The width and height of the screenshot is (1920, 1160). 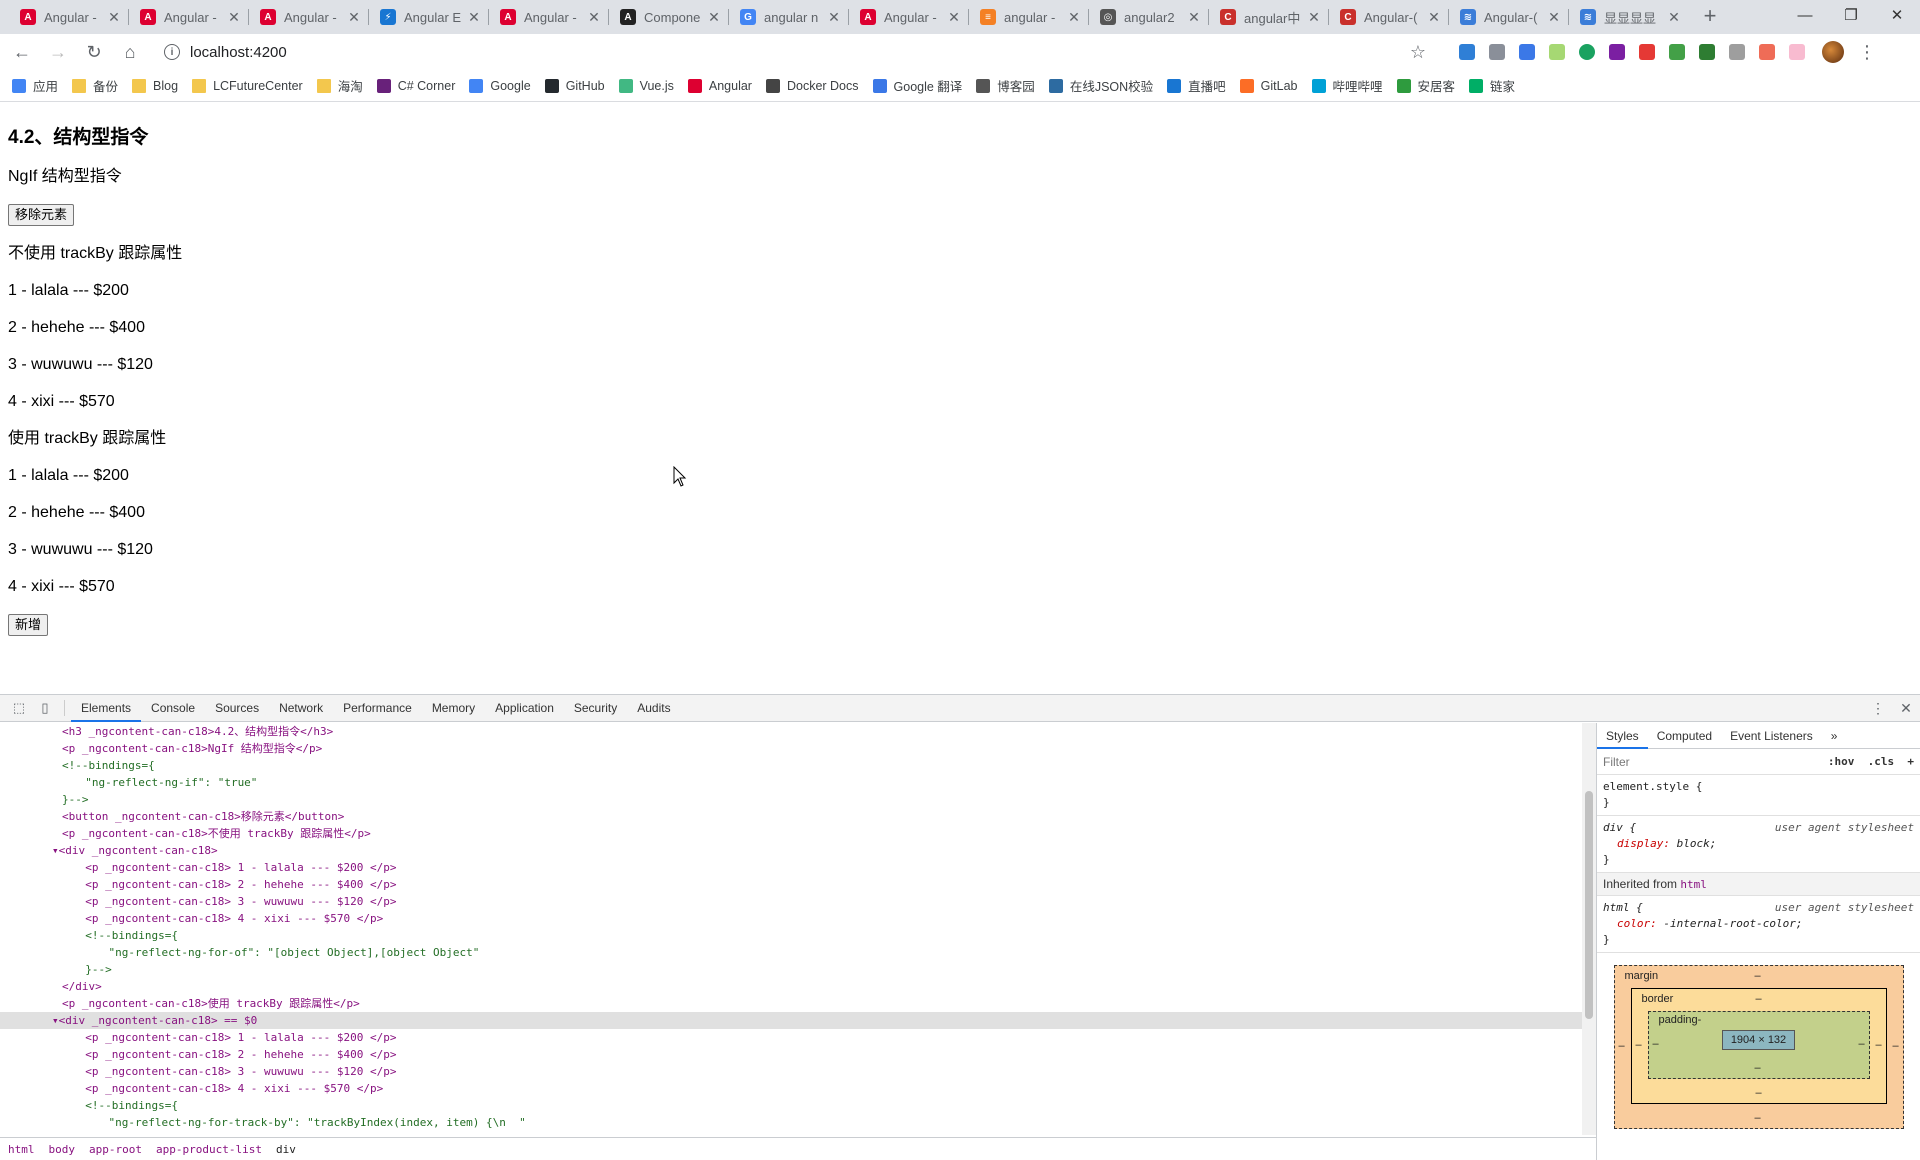 What do you see at coordinates (1527, 52) in the screenshot?
I see `extension-translate-icon` at bounding box center [1527, 52].